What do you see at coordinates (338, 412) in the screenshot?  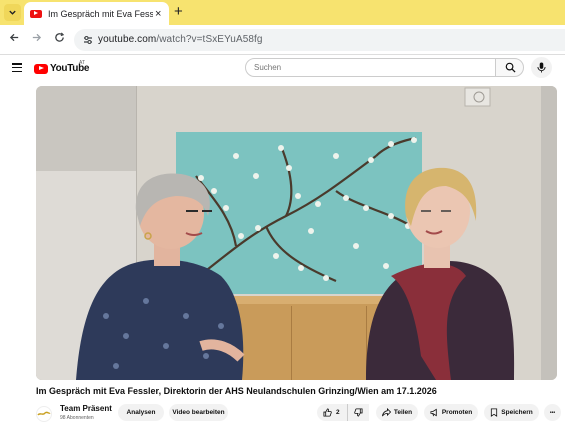 I see `like-count: 2` at bounding box center [338, 412].